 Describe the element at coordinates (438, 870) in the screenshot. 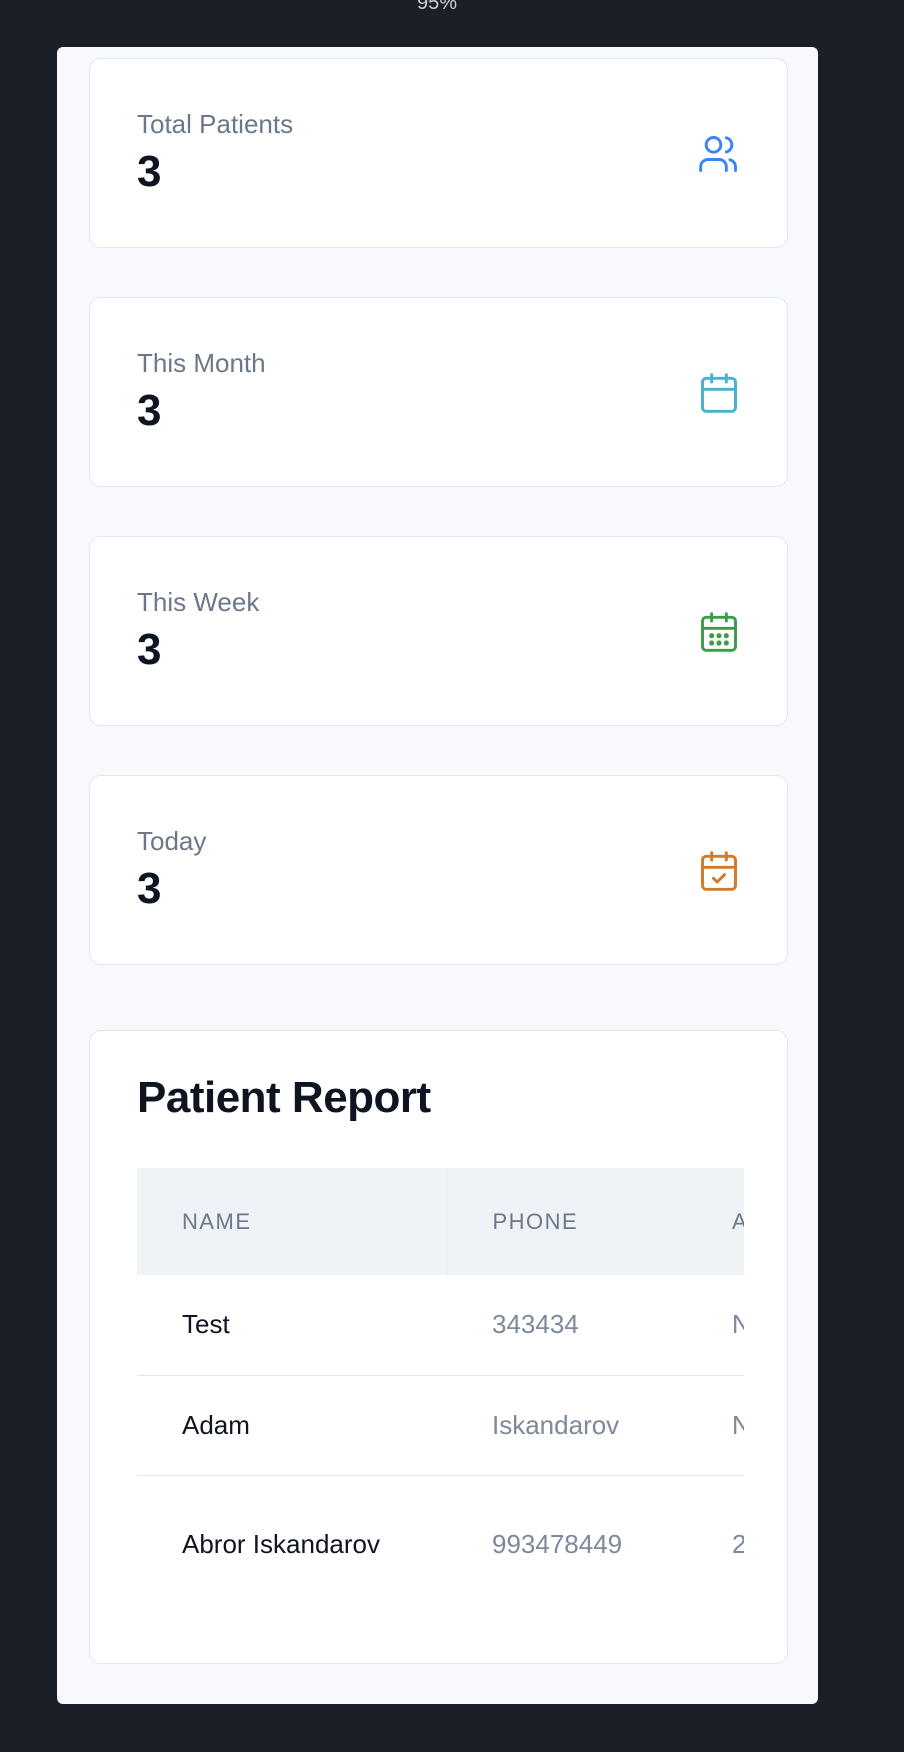

I see `stat-card-today: Today 3` at that location.